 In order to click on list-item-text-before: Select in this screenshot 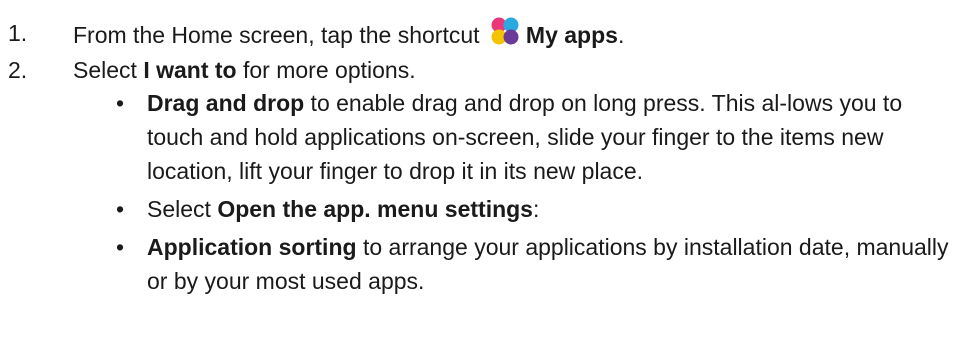, I will do `click(182, 209)`.